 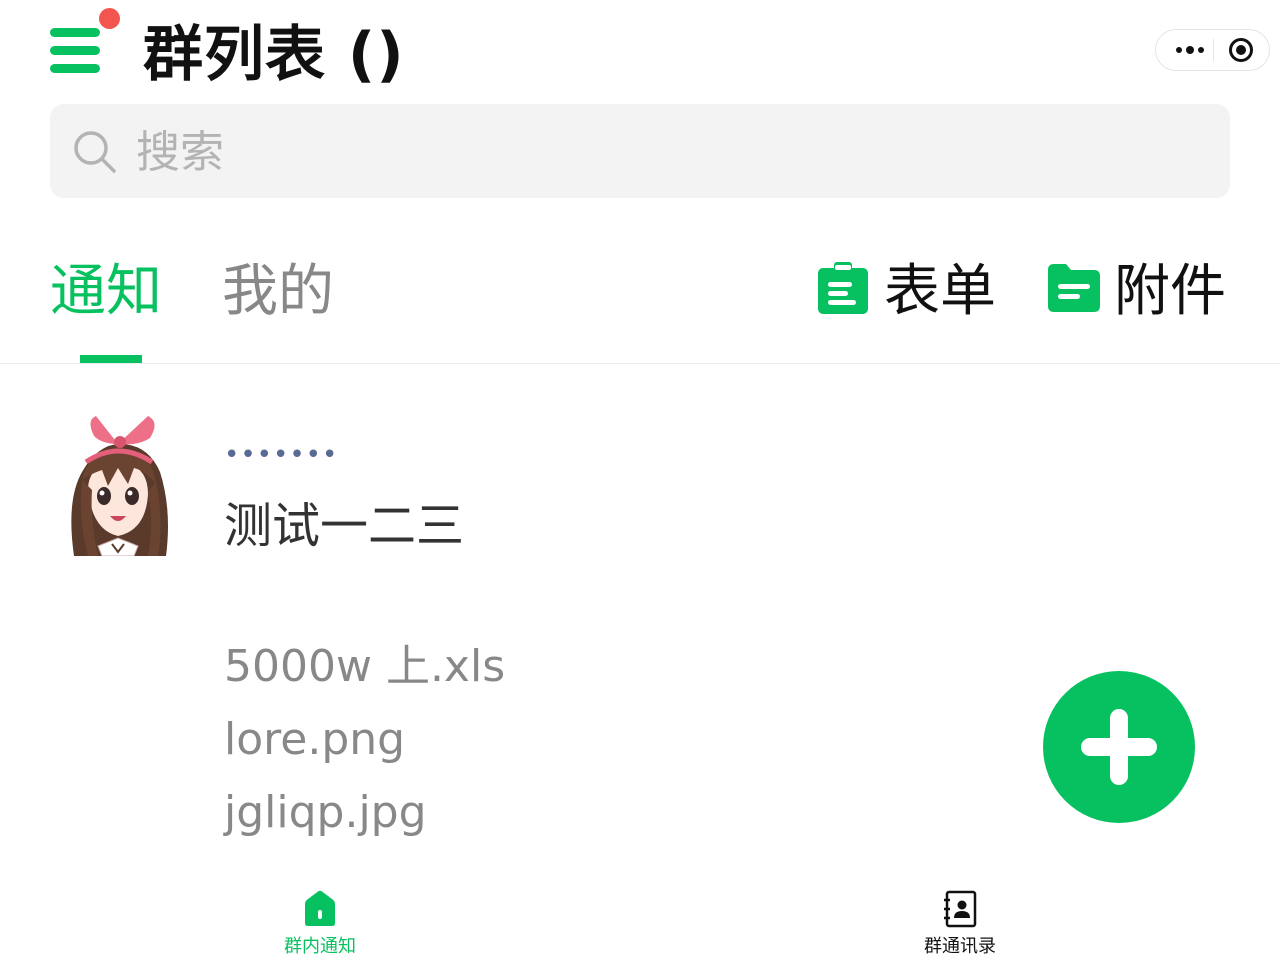 I want to click on attachment-link: jgliqp.jpg, so click(x=364, y=812).